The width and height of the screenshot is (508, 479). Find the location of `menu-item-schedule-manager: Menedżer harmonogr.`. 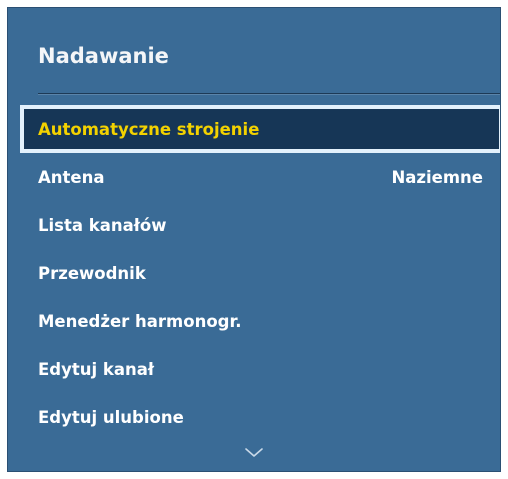

menu-item-schedule-manager: Menedżer harmonogr. is located at coordinates (260, 321).